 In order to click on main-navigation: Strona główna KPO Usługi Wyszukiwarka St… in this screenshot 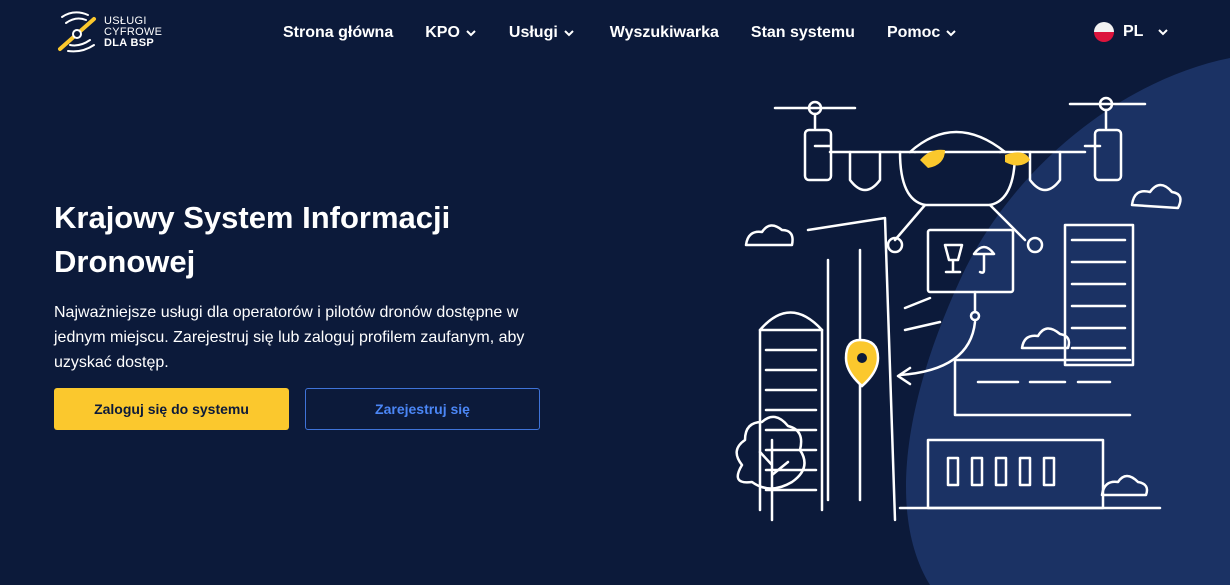, I will do `click(620, 33)`.